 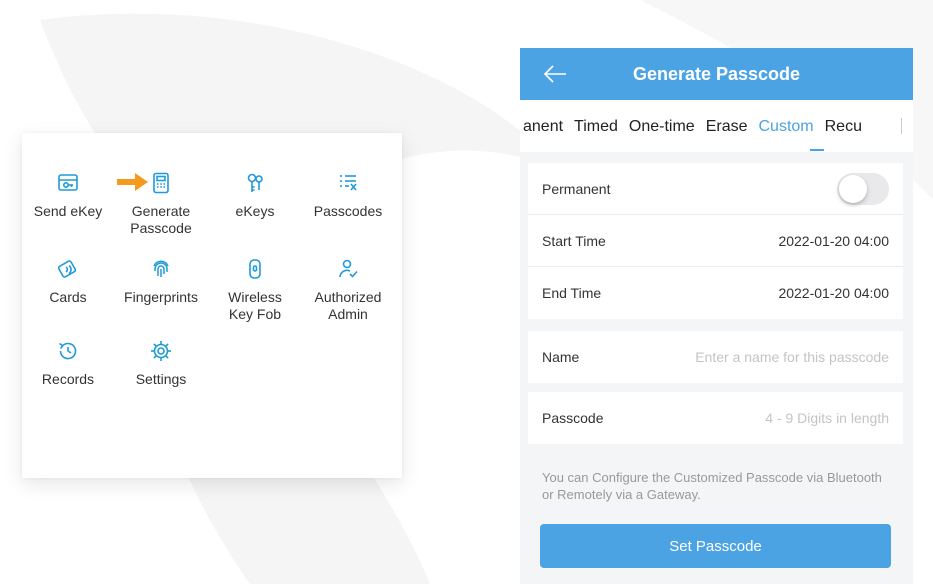 What do you see at coordinates (161, 351) in the screenshot?
I see `settings-icon` at bounding box center [161, 351].